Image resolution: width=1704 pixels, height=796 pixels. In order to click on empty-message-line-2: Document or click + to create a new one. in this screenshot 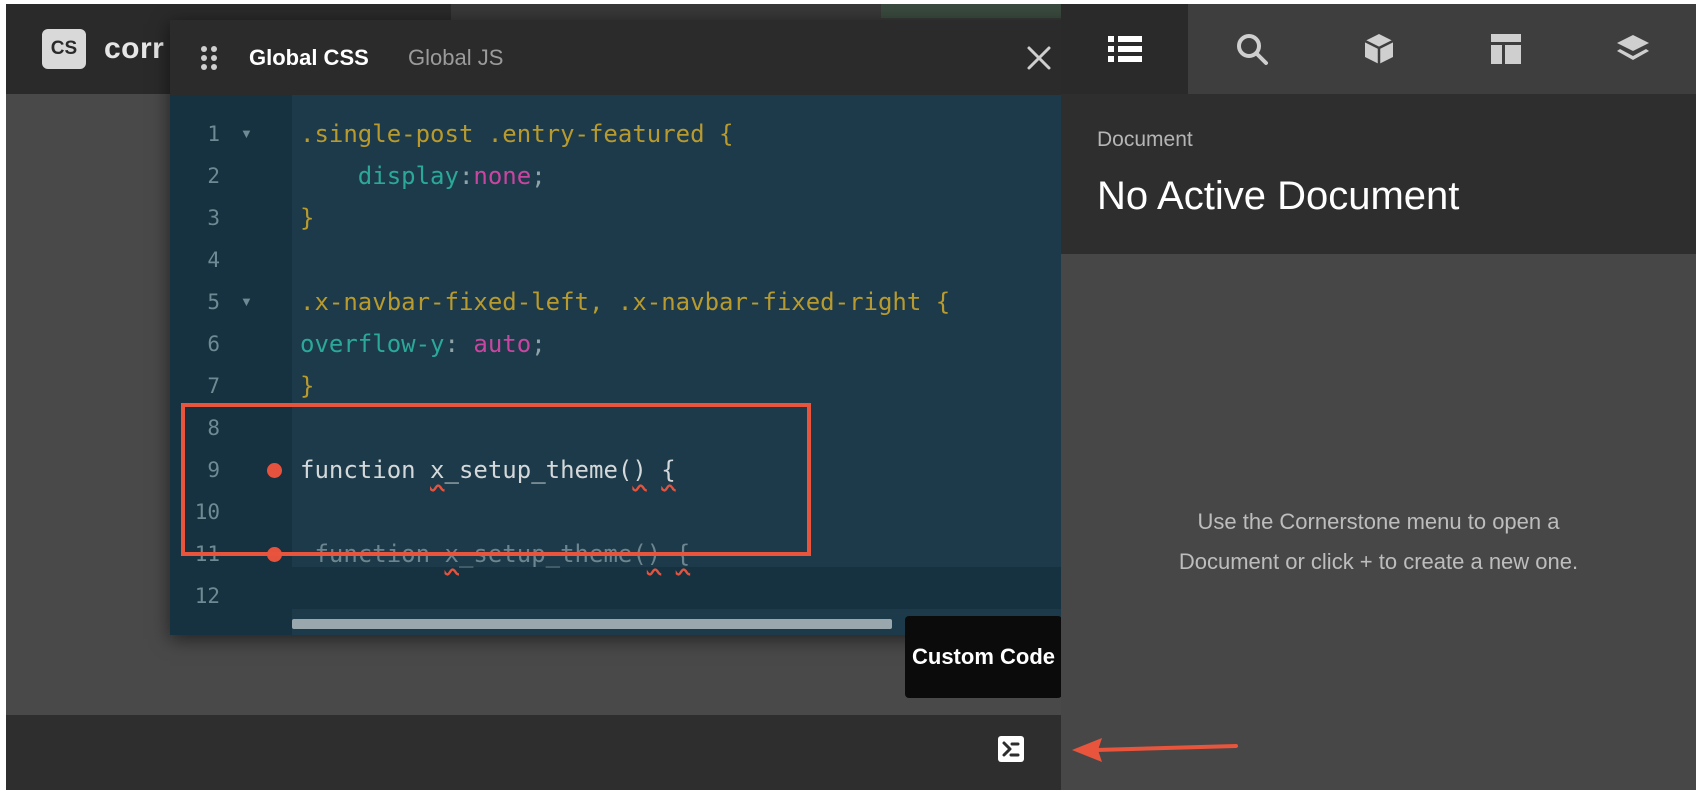, I will do `click(1378, 561)`.